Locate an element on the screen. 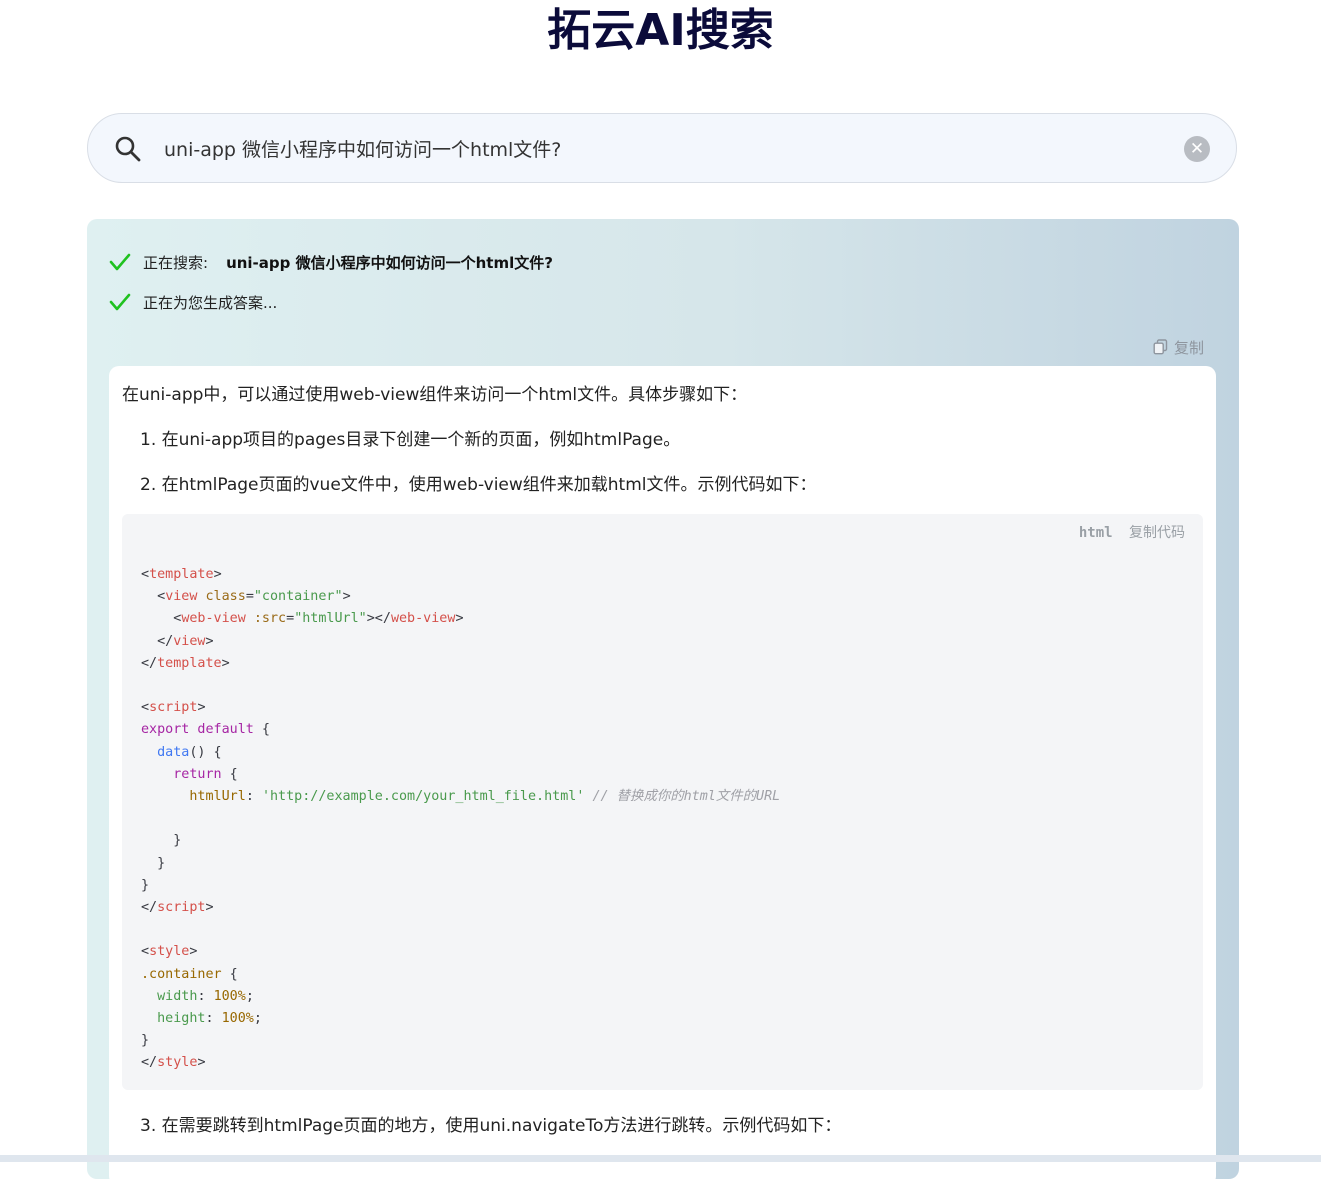 This screenshot has width=1321, height=1186. search-bar: ✕ is located at coordinates (662, 148).